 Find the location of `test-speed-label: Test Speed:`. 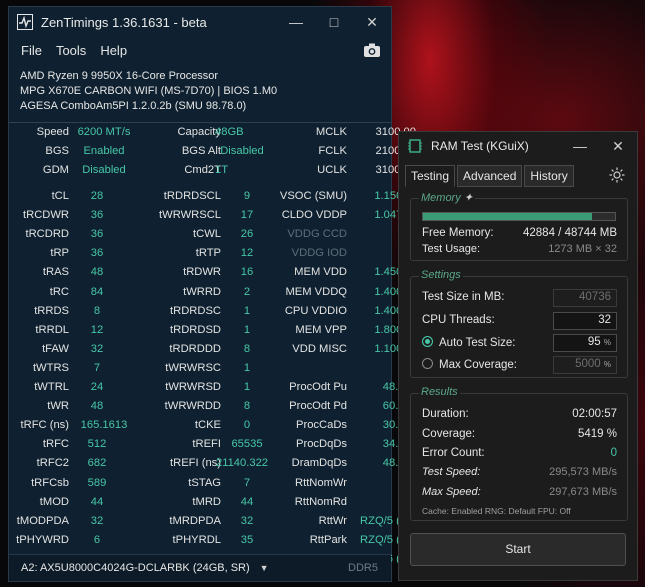

test-speed-label: Test Speed: is located at coordinates (451, 472).